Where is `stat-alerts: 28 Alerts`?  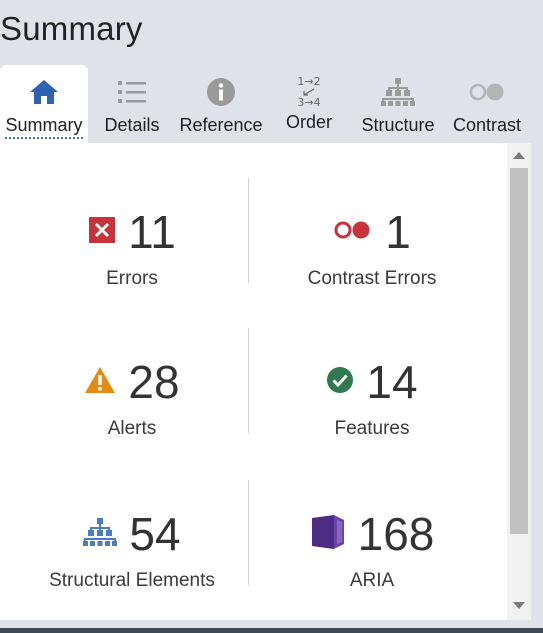
stat-alerts: 28 Alerts is located at coordinates (132, 396).